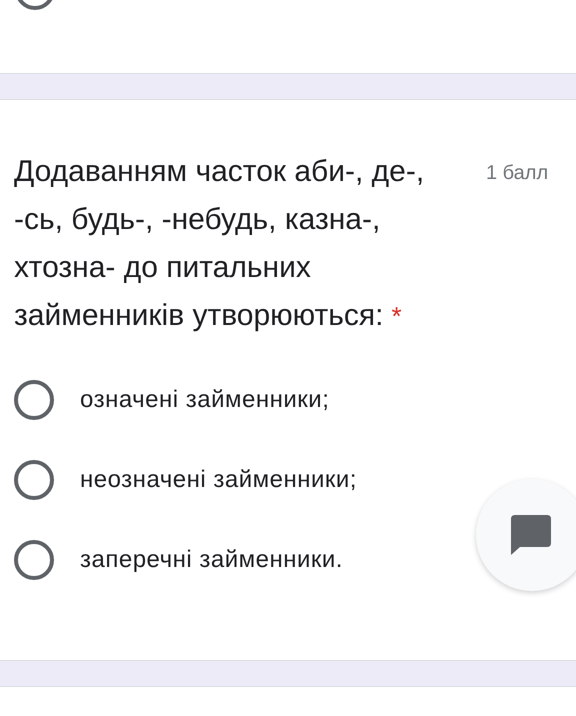 The width and height of the screenshot is (576, 716). What do you see at coordinates (218, 480) in the screenshot?
I see `option-label: неозначені займенники;` at bounding box center [218, 480].